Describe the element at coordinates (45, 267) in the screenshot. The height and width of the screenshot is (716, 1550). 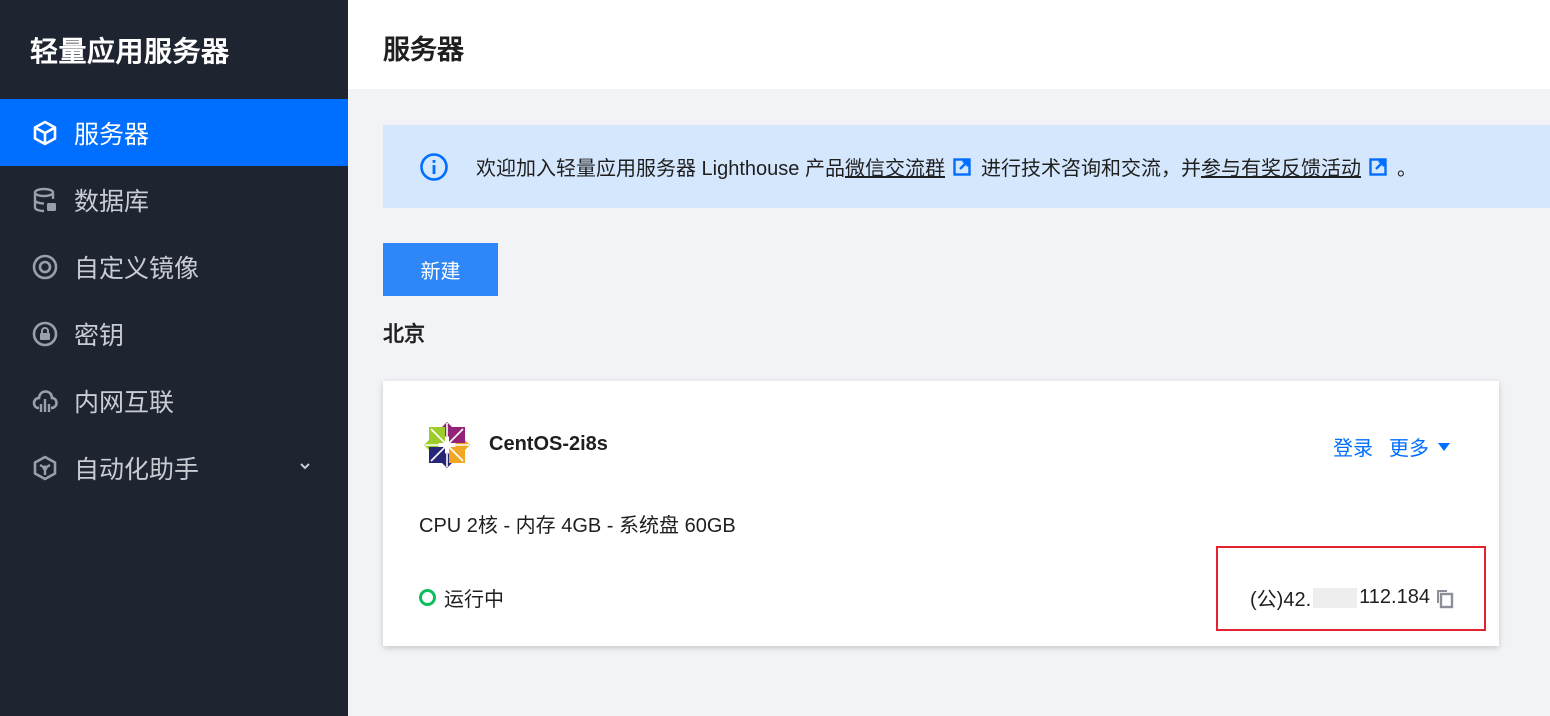
I see `image-disc-icon` at that location.